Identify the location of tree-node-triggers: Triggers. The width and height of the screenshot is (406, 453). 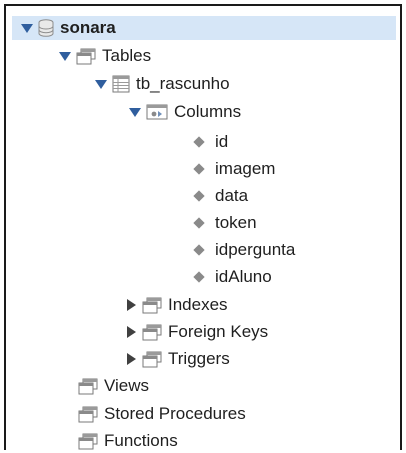
(177, 359).